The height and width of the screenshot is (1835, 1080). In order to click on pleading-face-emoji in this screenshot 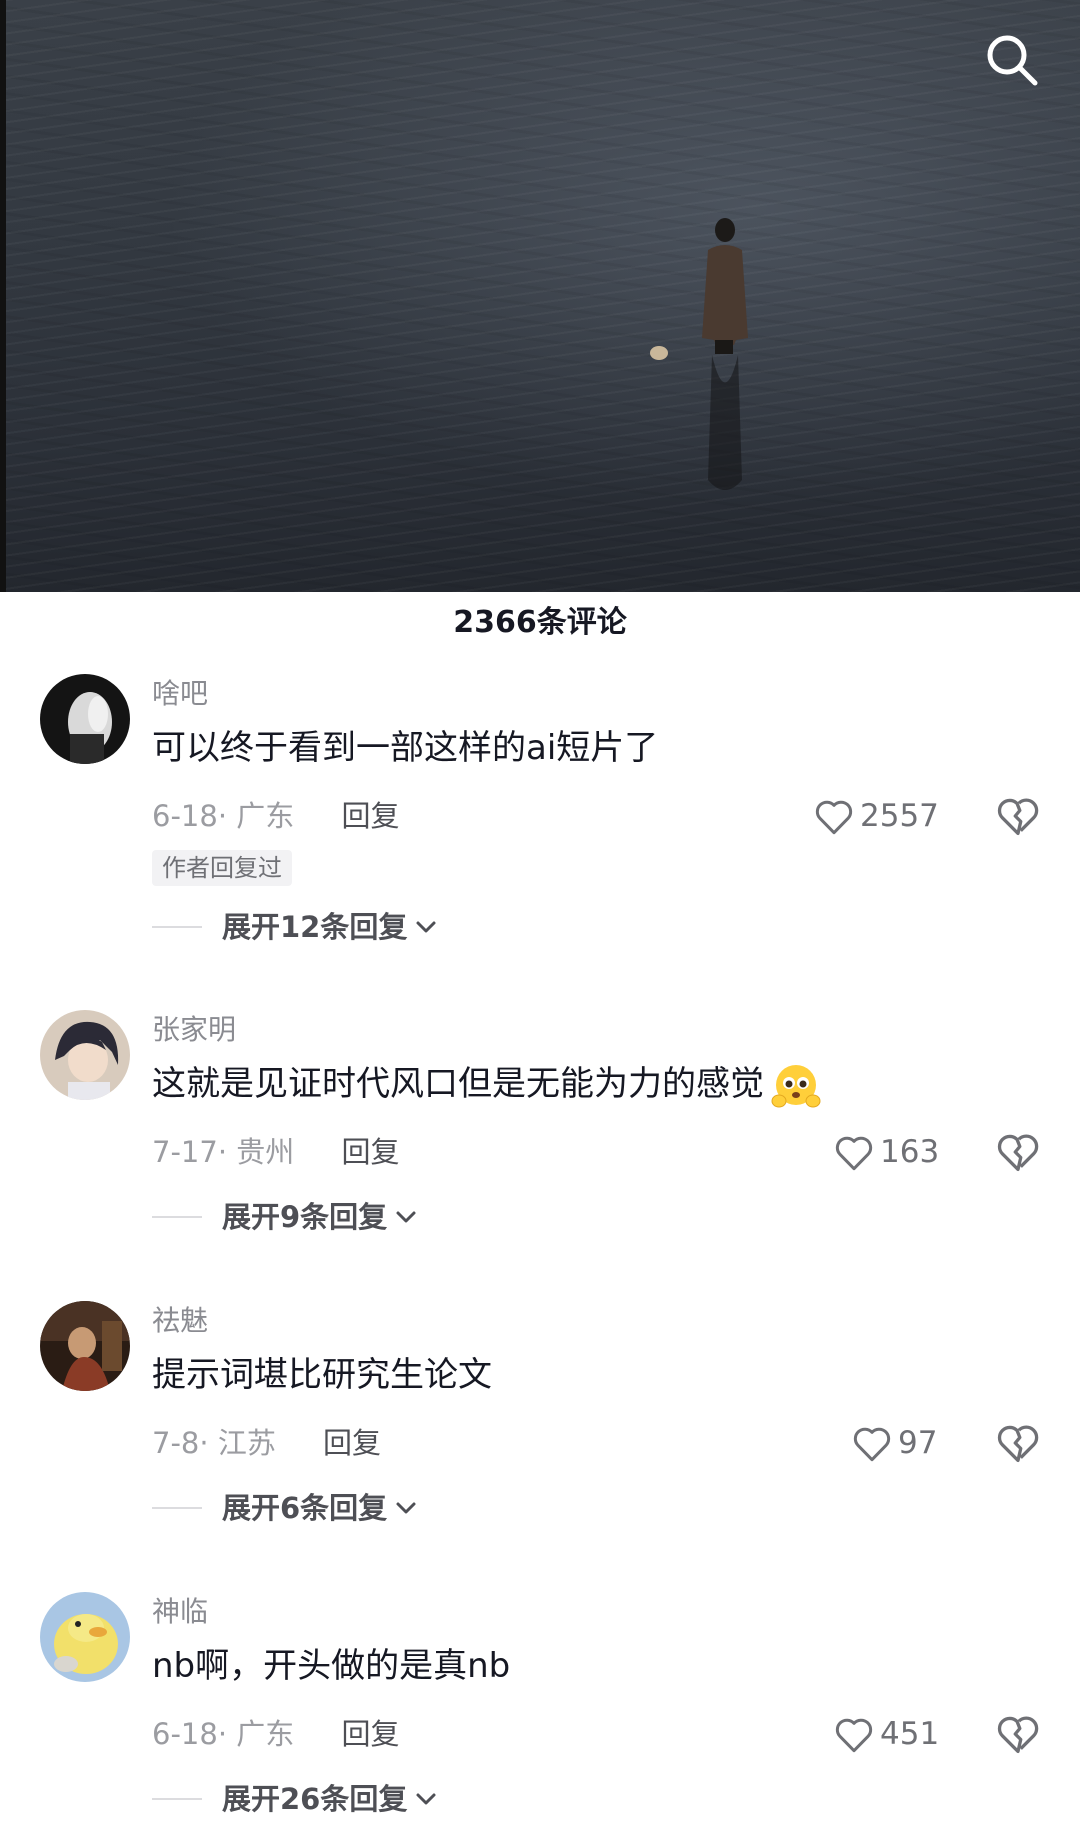, I will do `click(796, 1085)`.